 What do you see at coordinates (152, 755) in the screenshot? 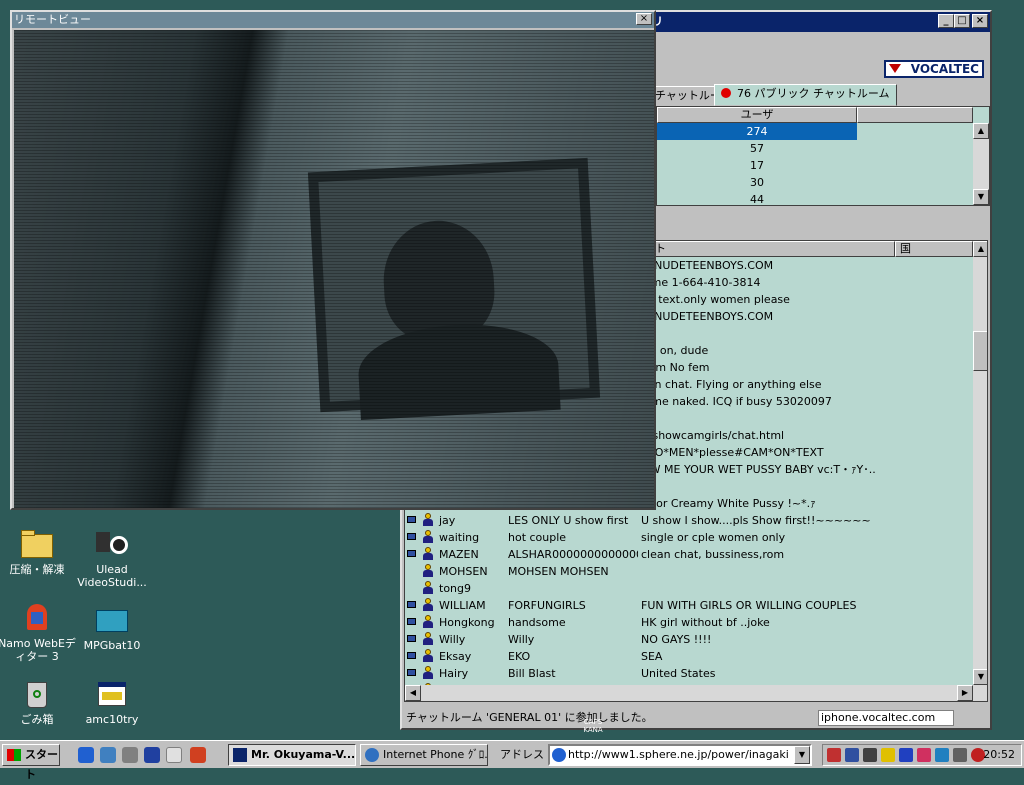
I see `channels-icon` at bounding box center [152, 755].